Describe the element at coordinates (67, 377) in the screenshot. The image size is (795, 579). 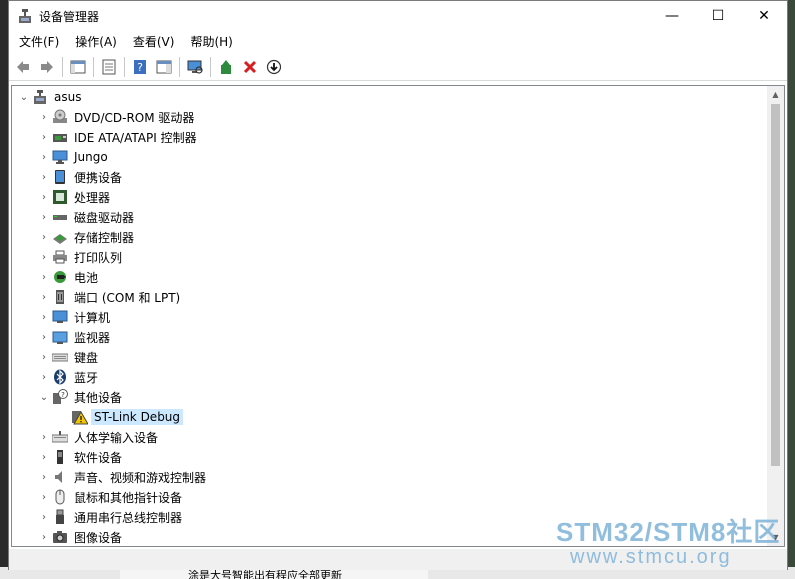
I see `tree-item-bluetooth: › 蓝牙` at that location.